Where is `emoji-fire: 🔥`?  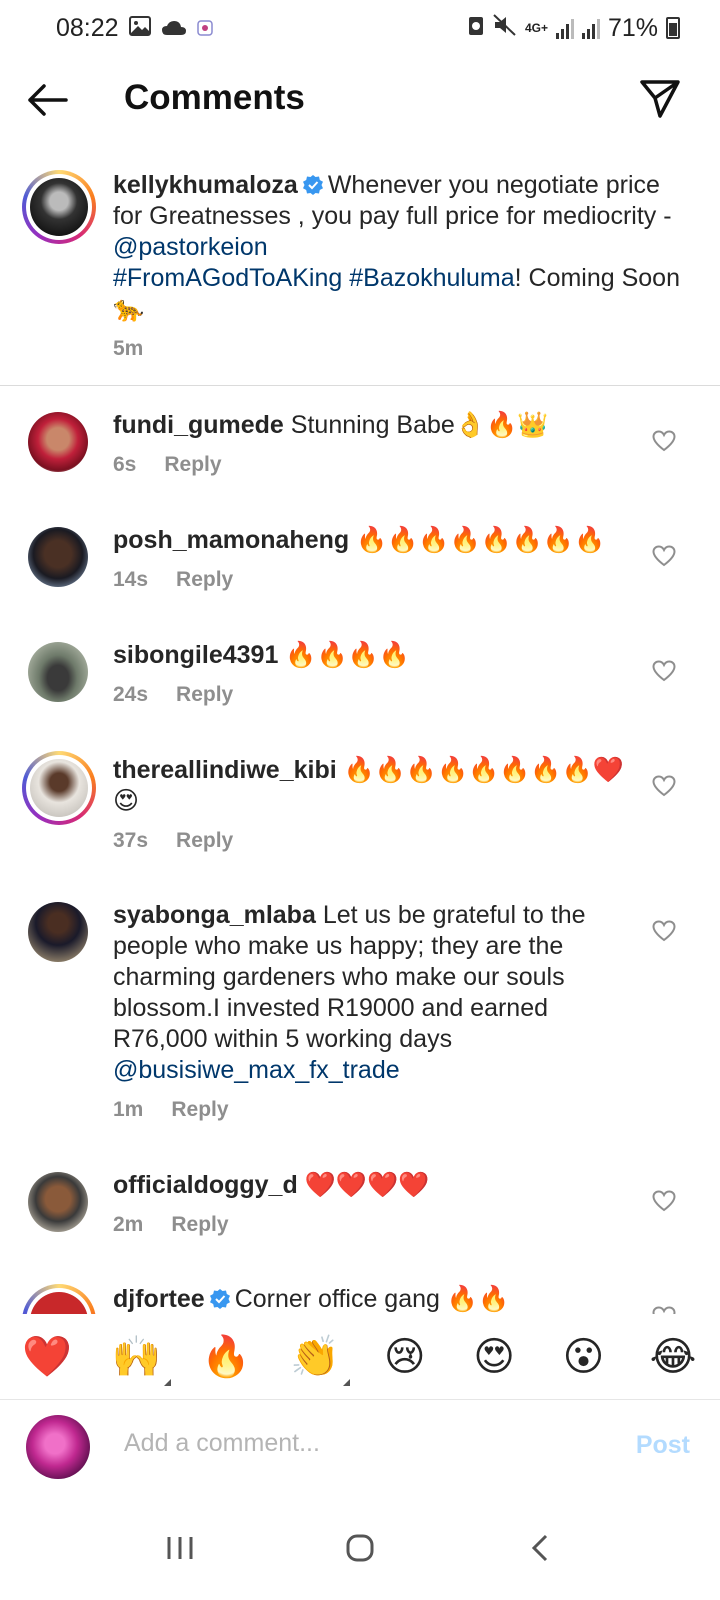
emoji-fire: 🔥 is located at coordinates (226, 1356).